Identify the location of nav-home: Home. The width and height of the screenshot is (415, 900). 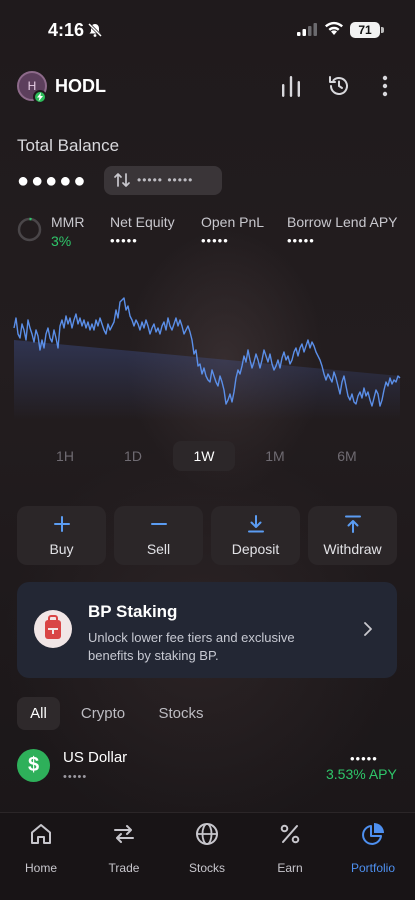
(41, 851).